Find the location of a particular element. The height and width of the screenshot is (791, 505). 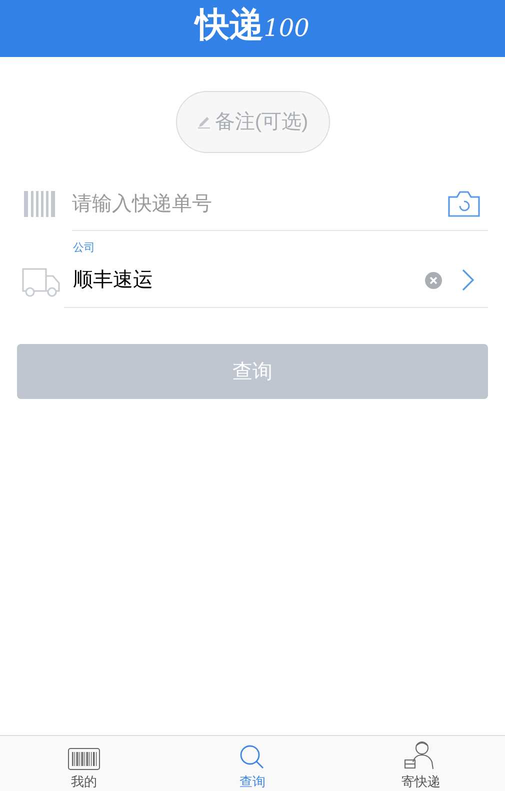

search-icon is located at coordinates (252, 757).